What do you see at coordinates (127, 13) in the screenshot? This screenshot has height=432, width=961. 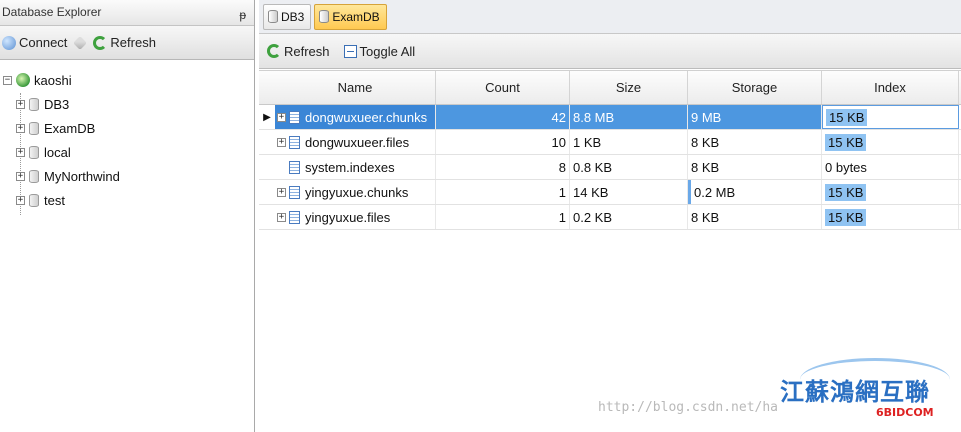 I see `explorer-title-bar: Database Explorer ᵽ` at bounding box center [127, 13].